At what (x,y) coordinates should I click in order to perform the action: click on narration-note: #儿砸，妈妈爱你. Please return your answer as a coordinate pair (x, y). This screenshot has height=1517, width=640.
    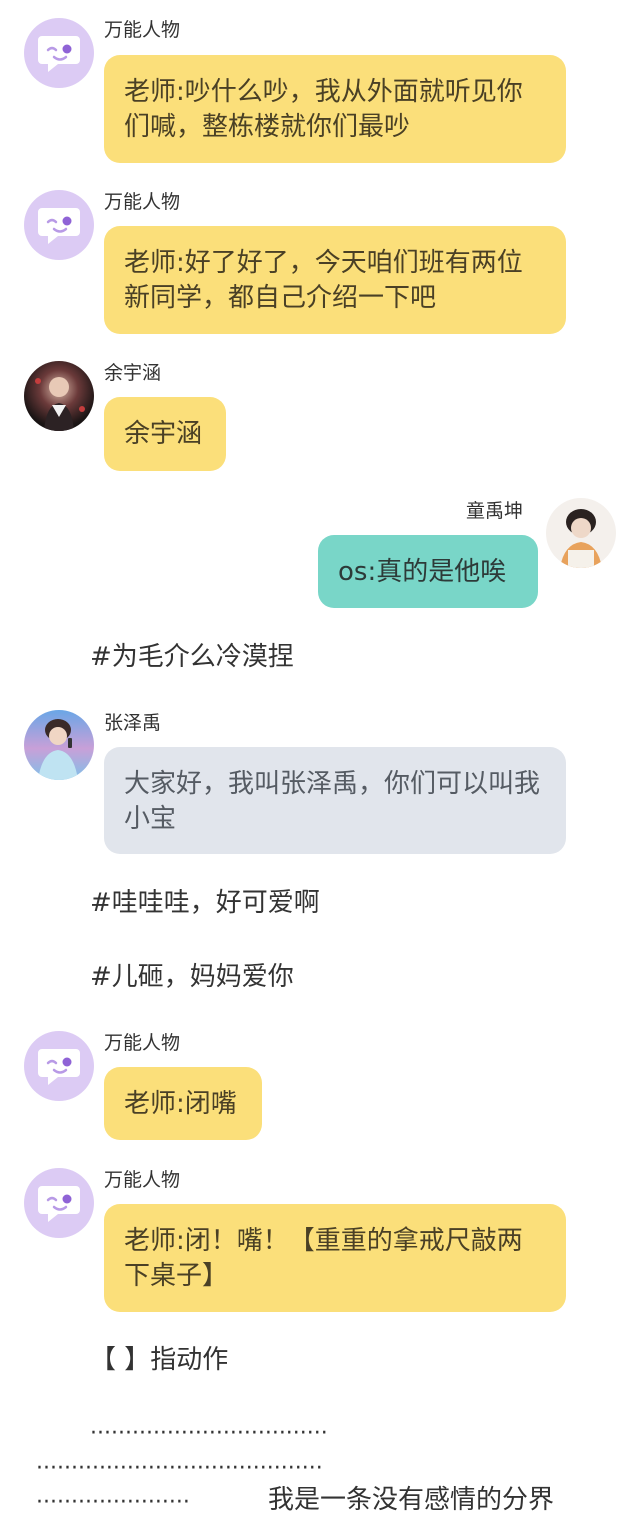
    Looking at the image, I should click on (192, 977).